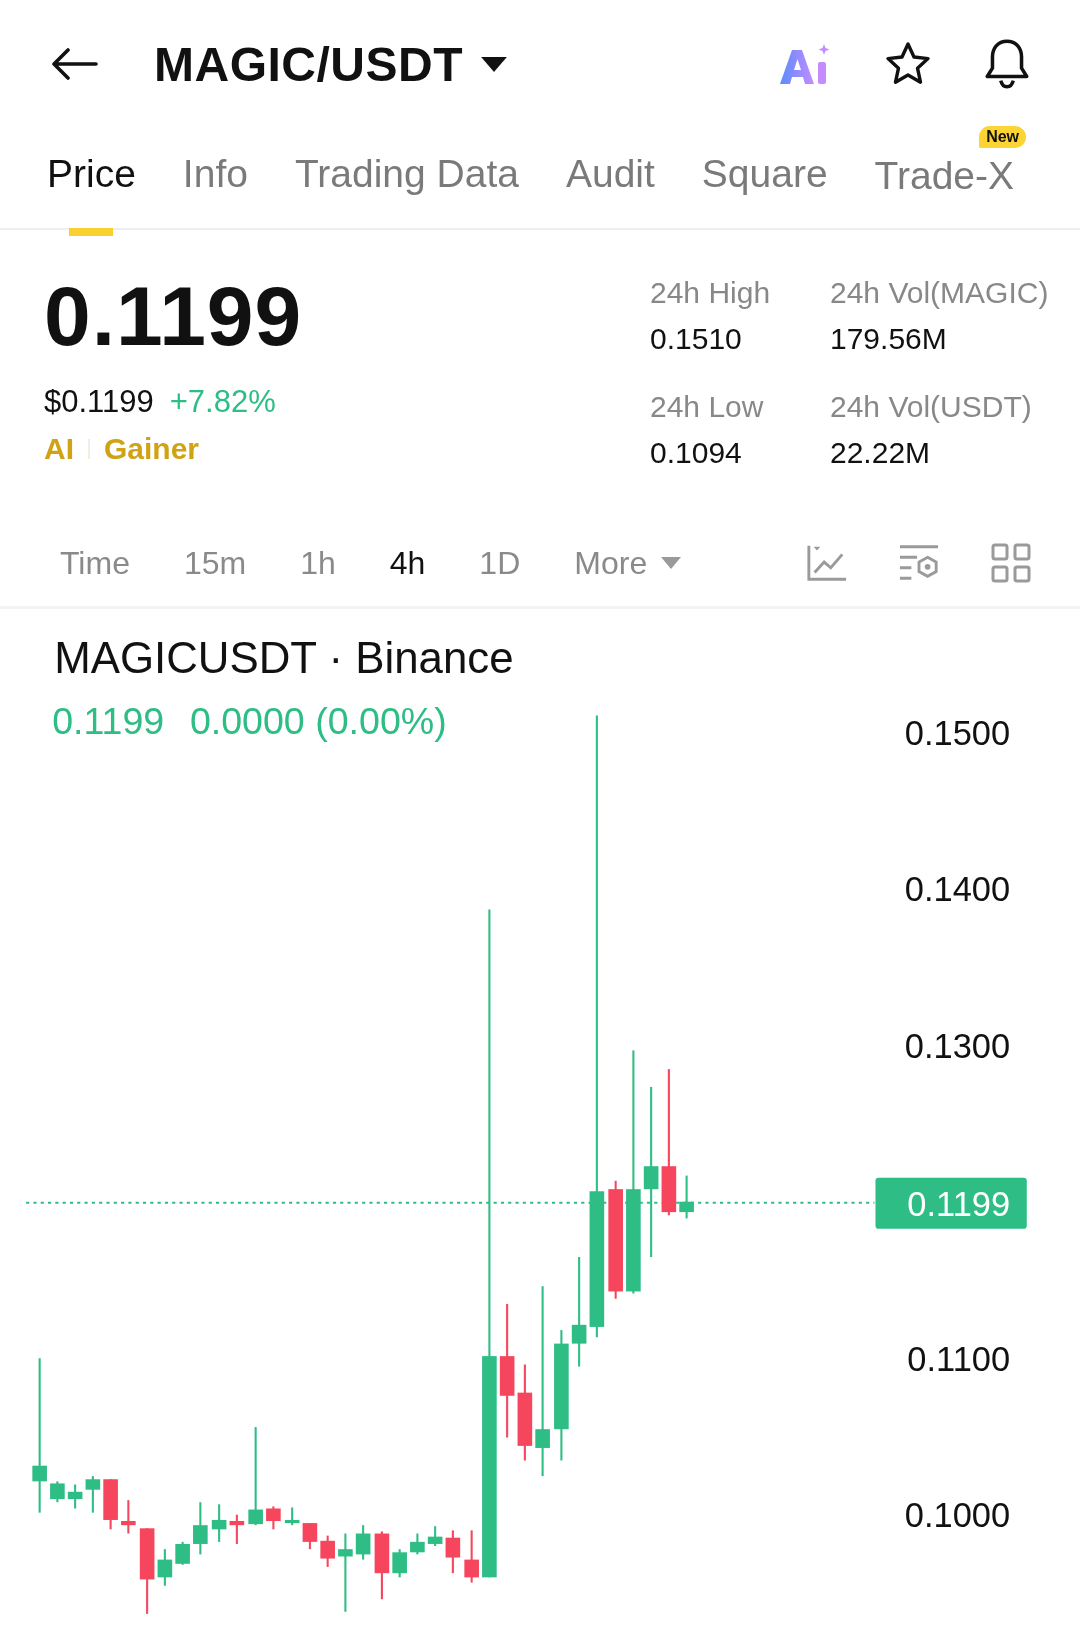 The image size is (1080, 1636). Describe the element at coordinates (174, 316) in the screenshot. I see `last-price: 0.1199` at that location.